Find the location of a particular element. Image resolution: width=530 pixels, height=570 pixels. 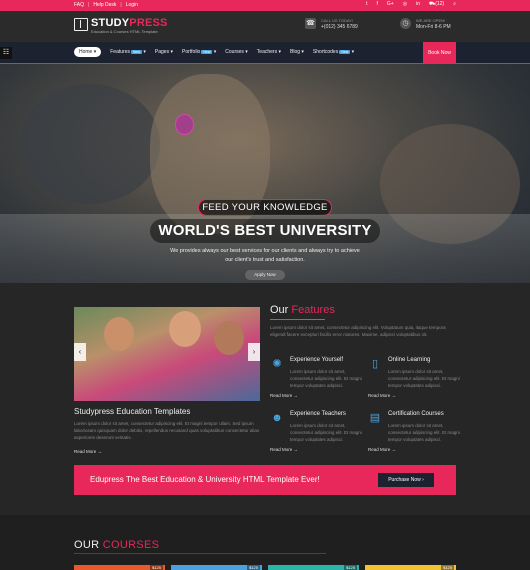

book-icon is located at coordinates (81, 24).